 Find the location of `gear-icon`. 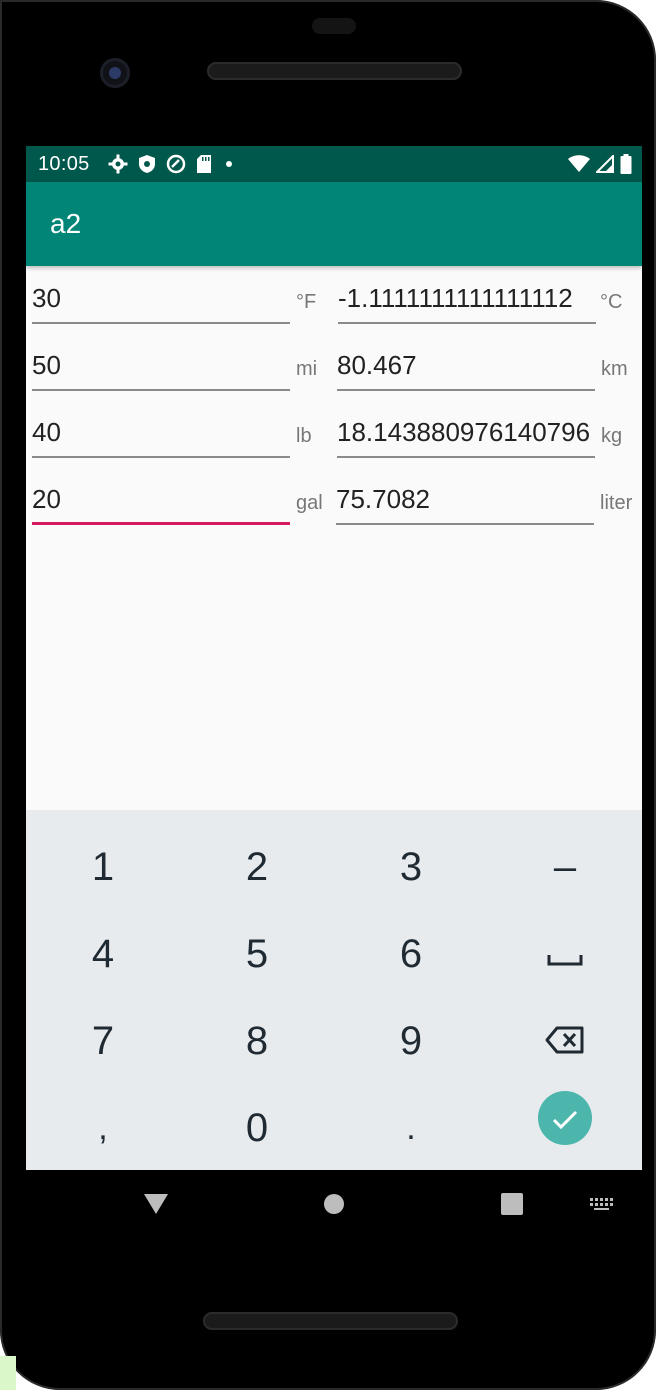

gear-icon is located at coordinates (118, 164).